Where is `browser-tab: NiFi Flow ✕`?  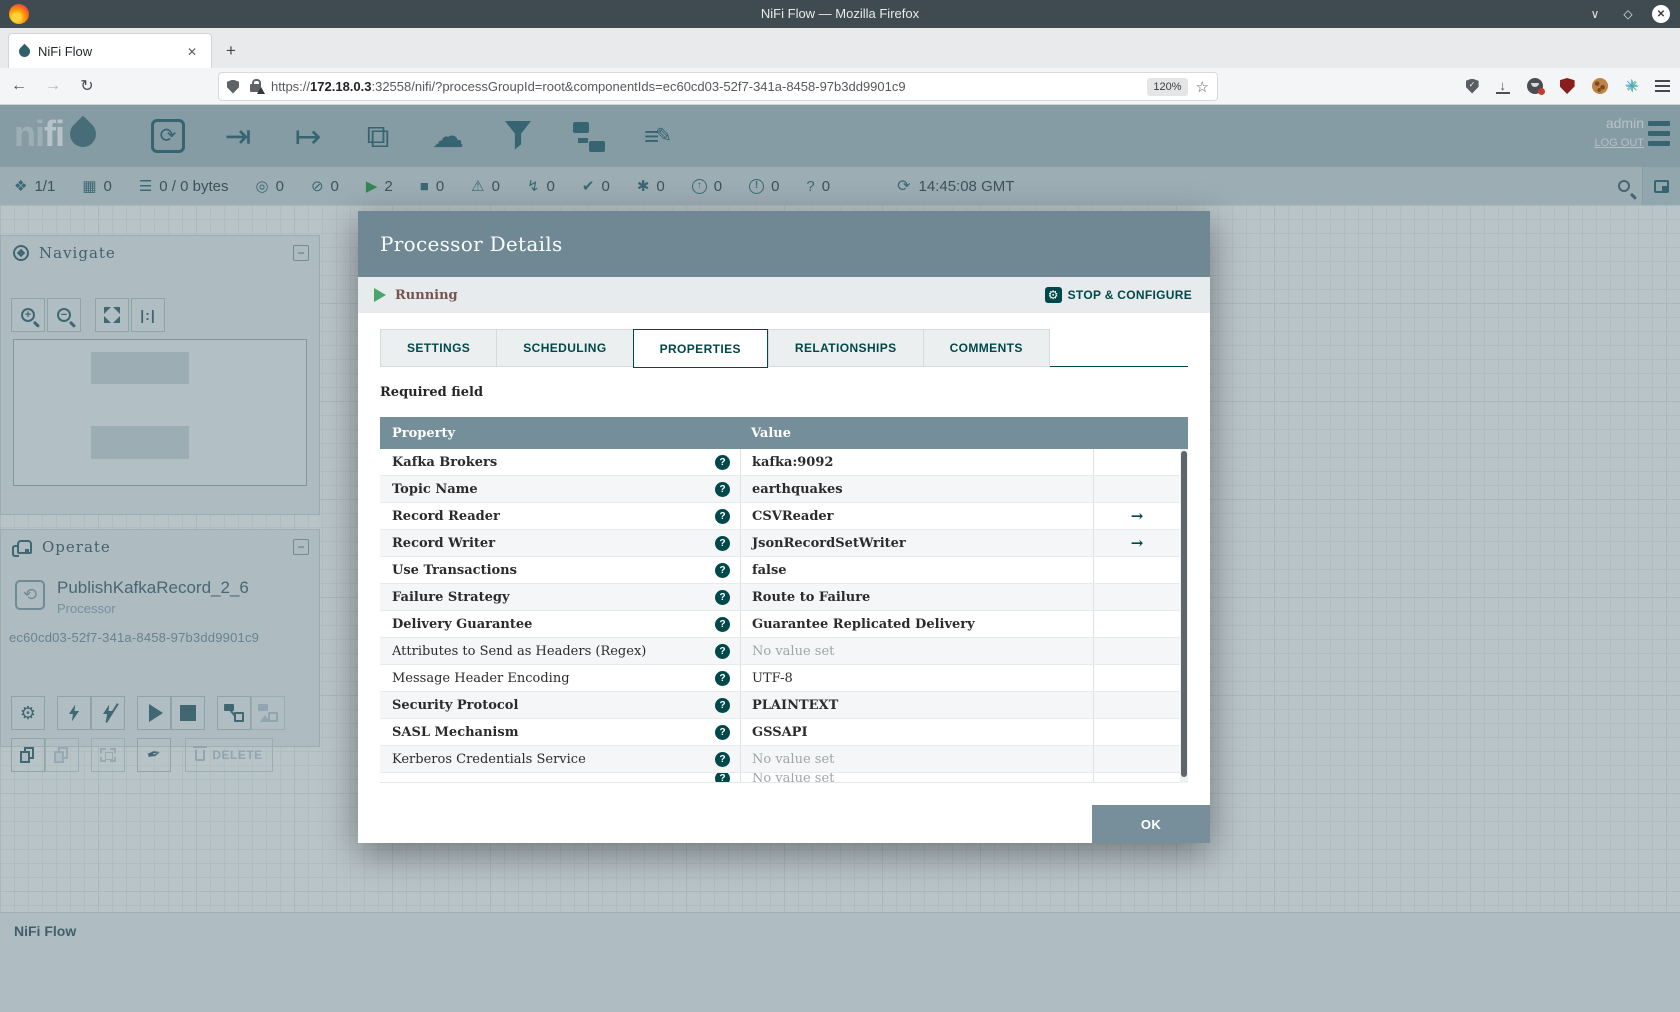 browser-tab: NiFi Flow ✕ is located at coordinates (110, 51).